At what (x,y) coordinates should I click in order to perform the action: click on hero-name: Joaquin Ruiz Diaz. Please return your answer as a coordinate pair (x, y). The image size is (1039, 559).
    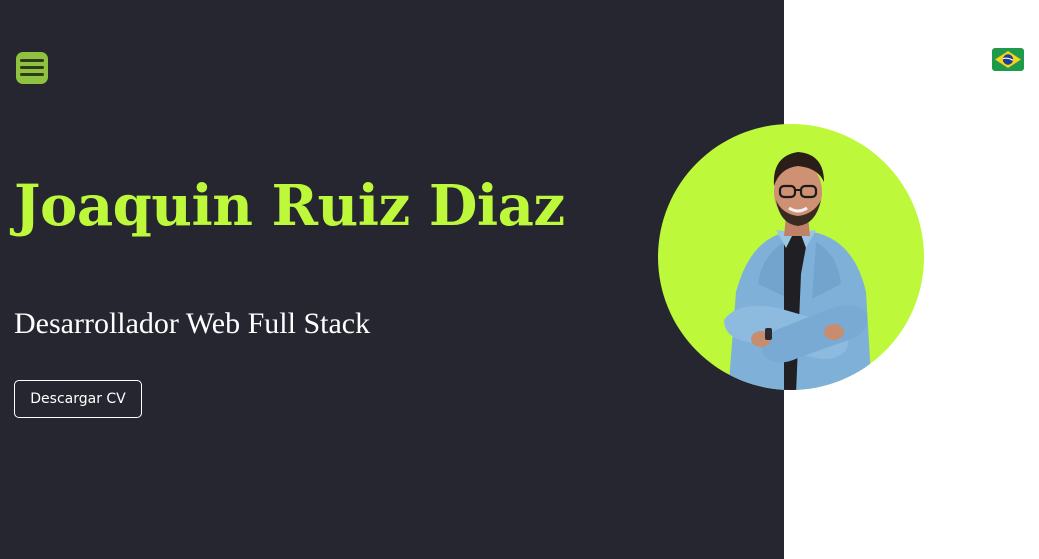
    Looking at the image, I should click on (289, 206).